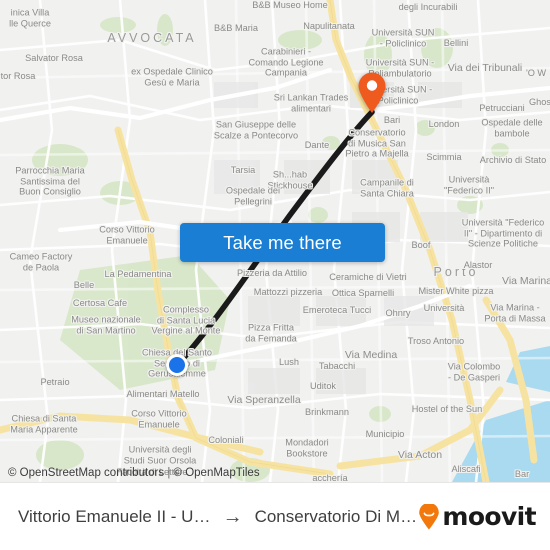 The width and height of the screenshot is (550, 550). I want to click on moovit-logo: moovit, so click(478, 516).